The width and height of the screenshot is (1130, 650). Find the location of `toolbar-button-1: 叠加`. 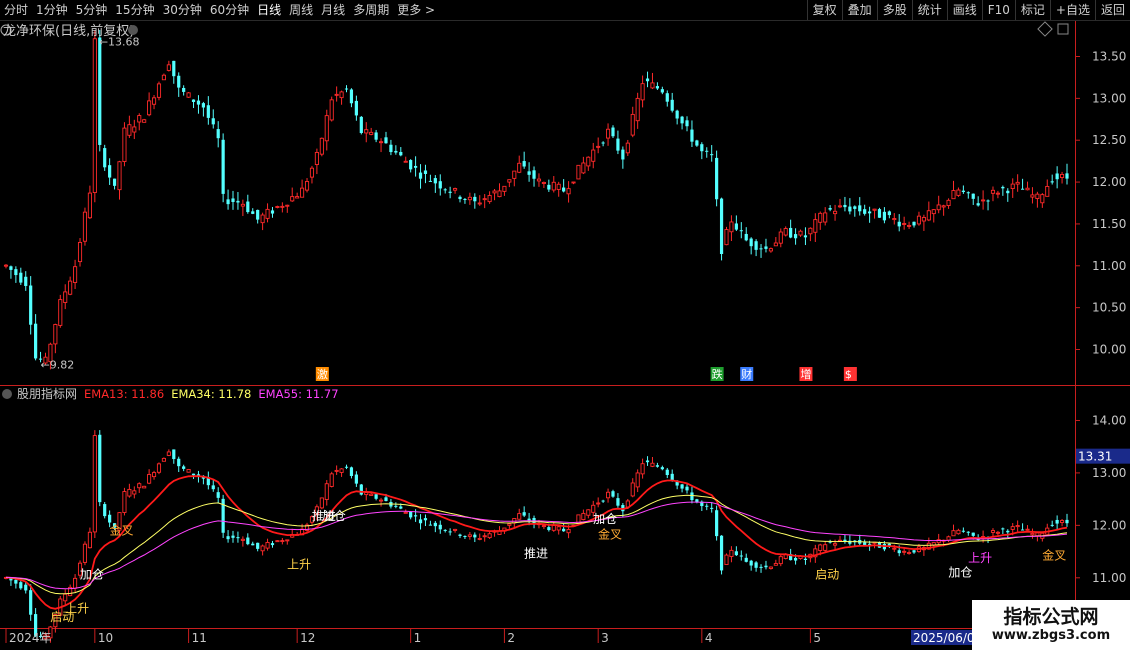

toolbar-button-1: 叠加 is located at coordinates (859, 10).